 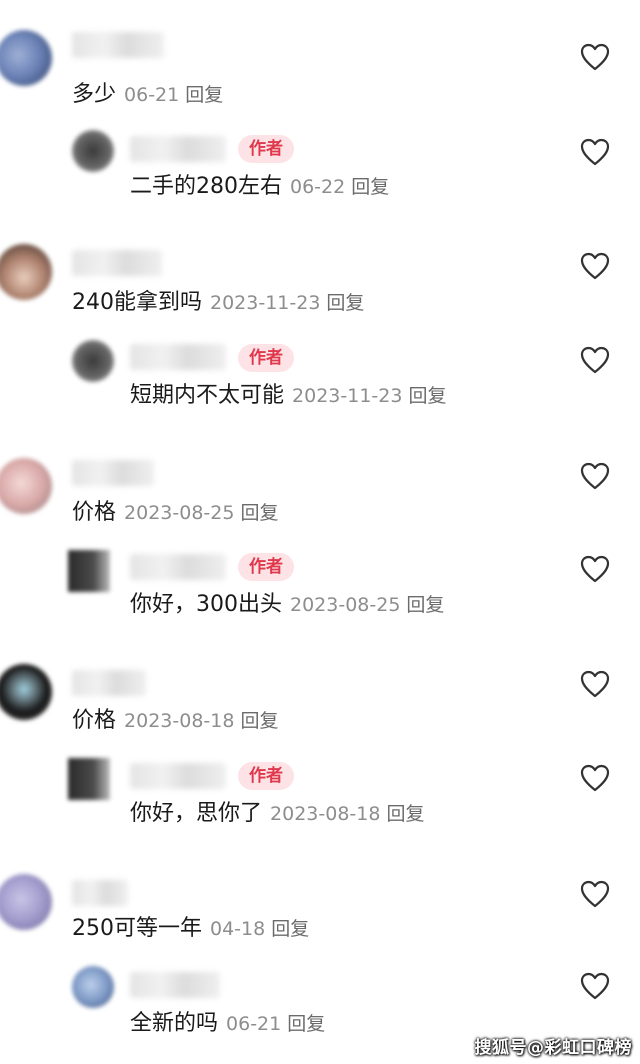 I want to click on comment-text: 多少 06-21 回复, so click(x=147, y=95).